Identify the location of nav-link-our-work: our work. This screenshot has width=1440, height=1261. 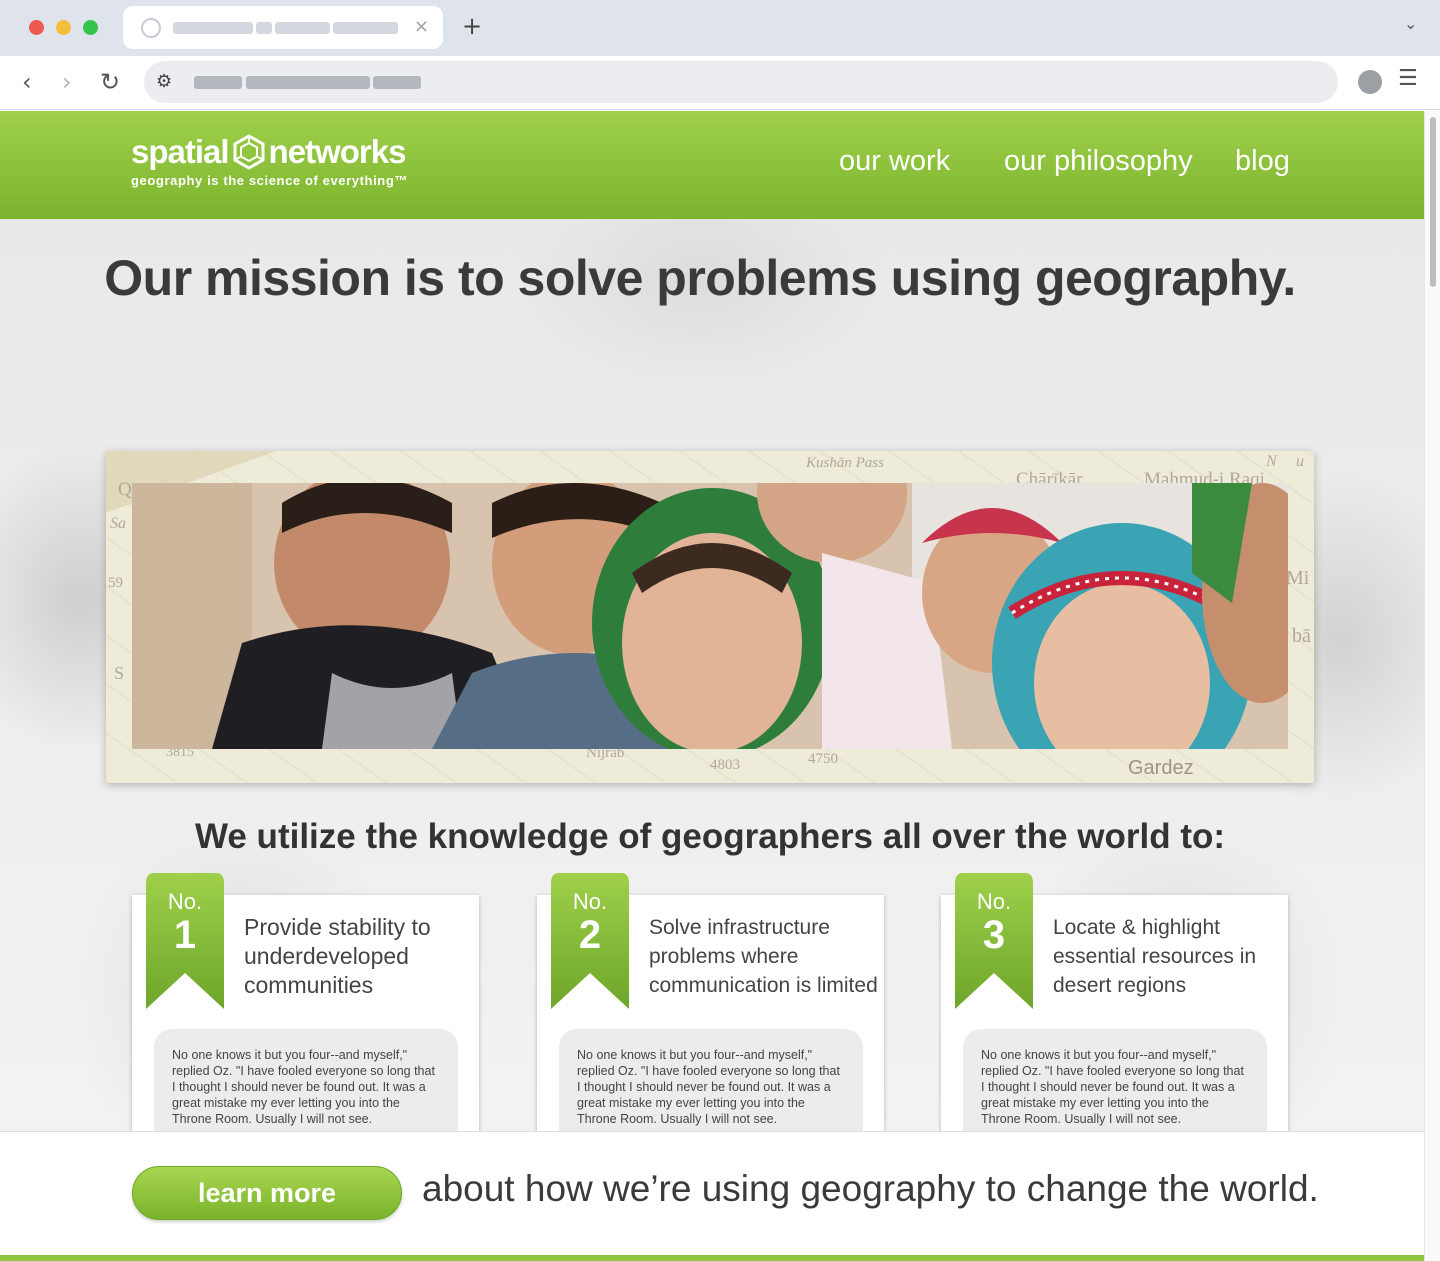
(894, 161).